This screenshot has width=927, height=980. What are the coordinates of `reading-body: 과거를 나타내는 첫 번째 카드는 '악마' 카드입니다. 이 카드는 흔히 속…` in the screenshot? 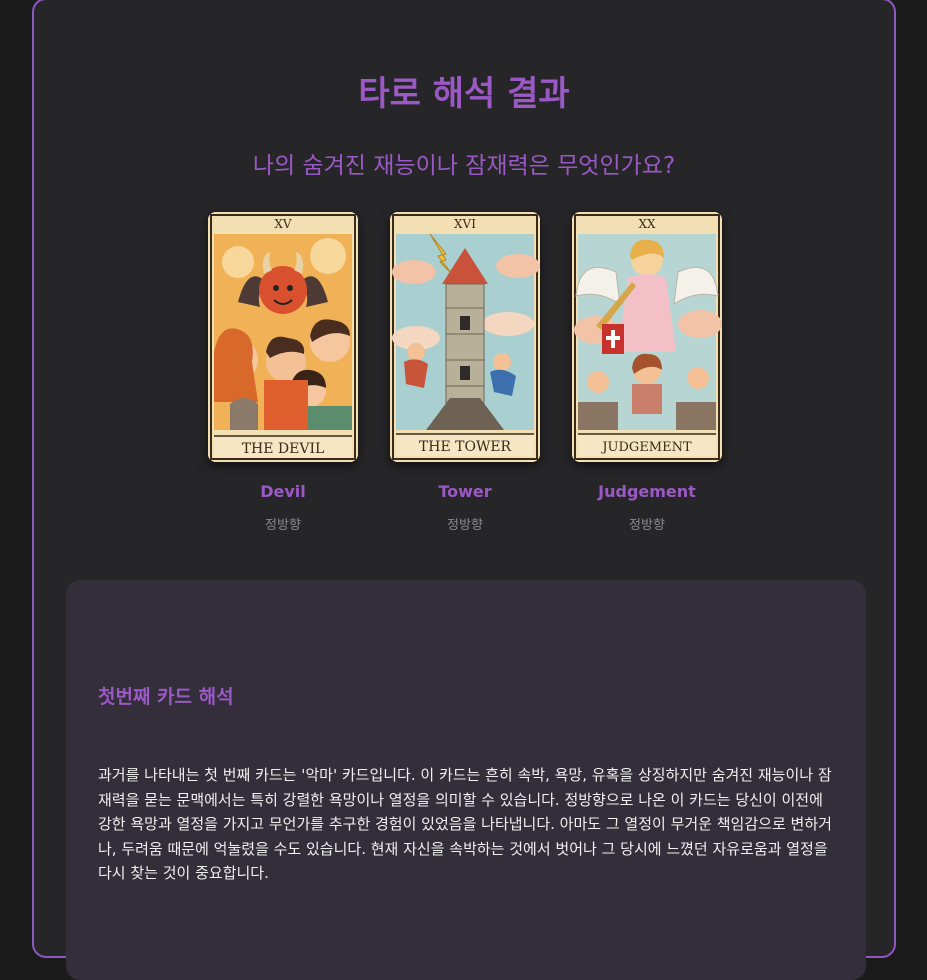 It's located at (465, 824).